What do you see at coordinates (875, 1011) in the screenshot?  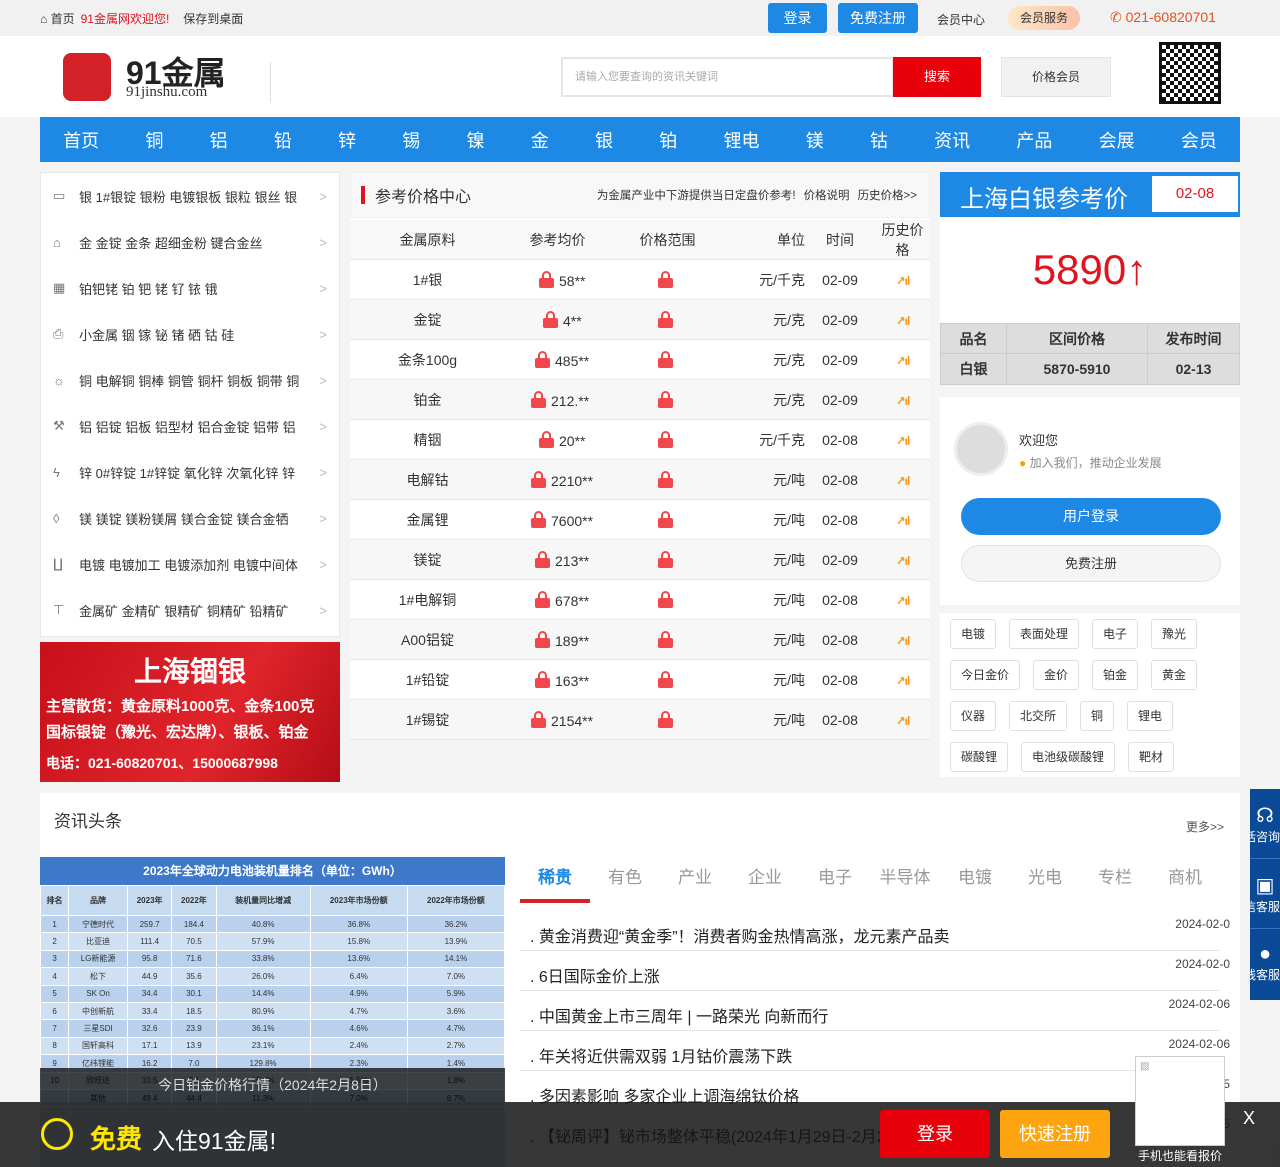 I see `news-item: . 中国黄金上市三周年 | 一路荣光 向新而行 2024-02-06` at bounding box center [875, 1011].